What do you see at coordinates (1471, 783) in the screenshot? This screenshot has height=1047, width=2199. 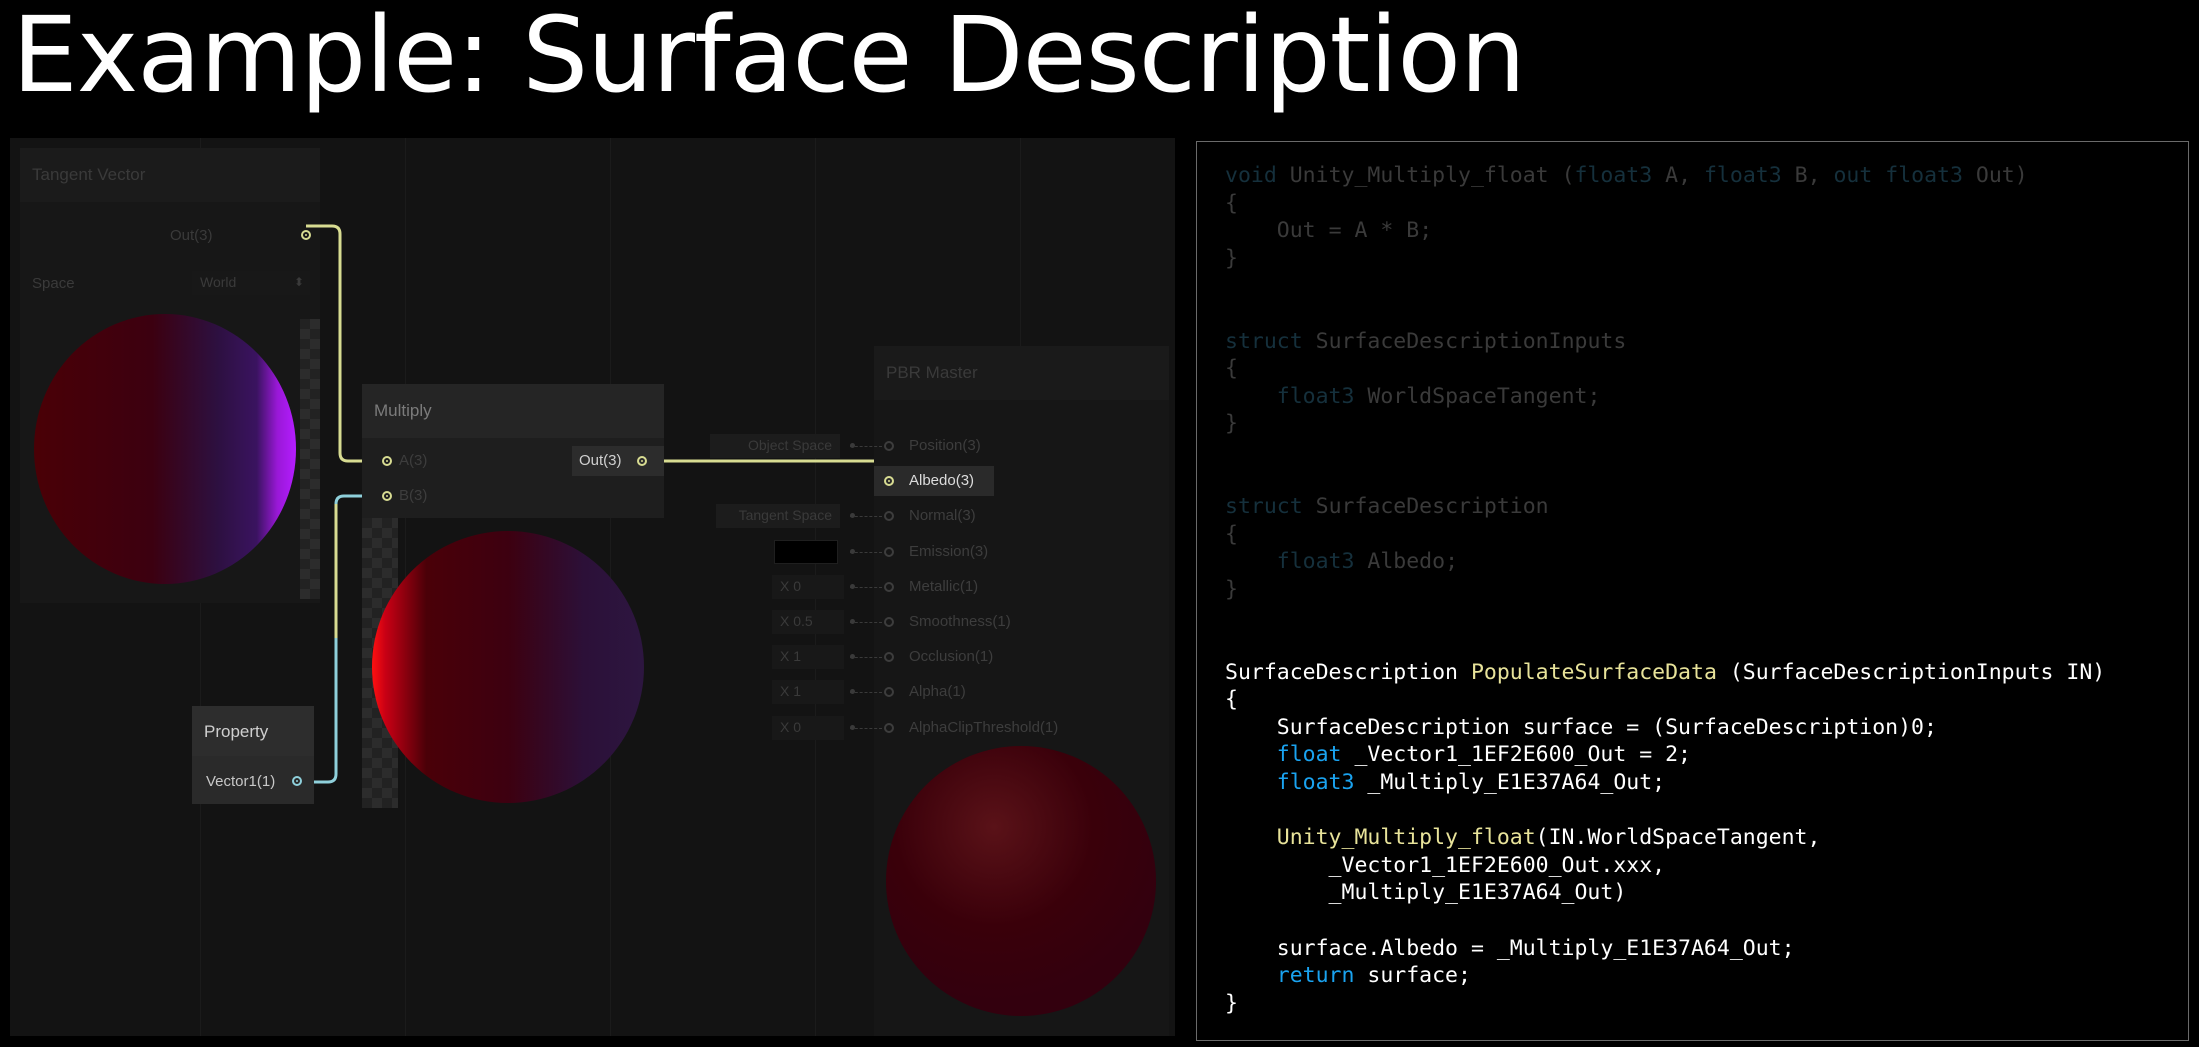 I see `code-line: float3 _Multiply_E1E37A64_Out;` at bounding box center [1471, 783].